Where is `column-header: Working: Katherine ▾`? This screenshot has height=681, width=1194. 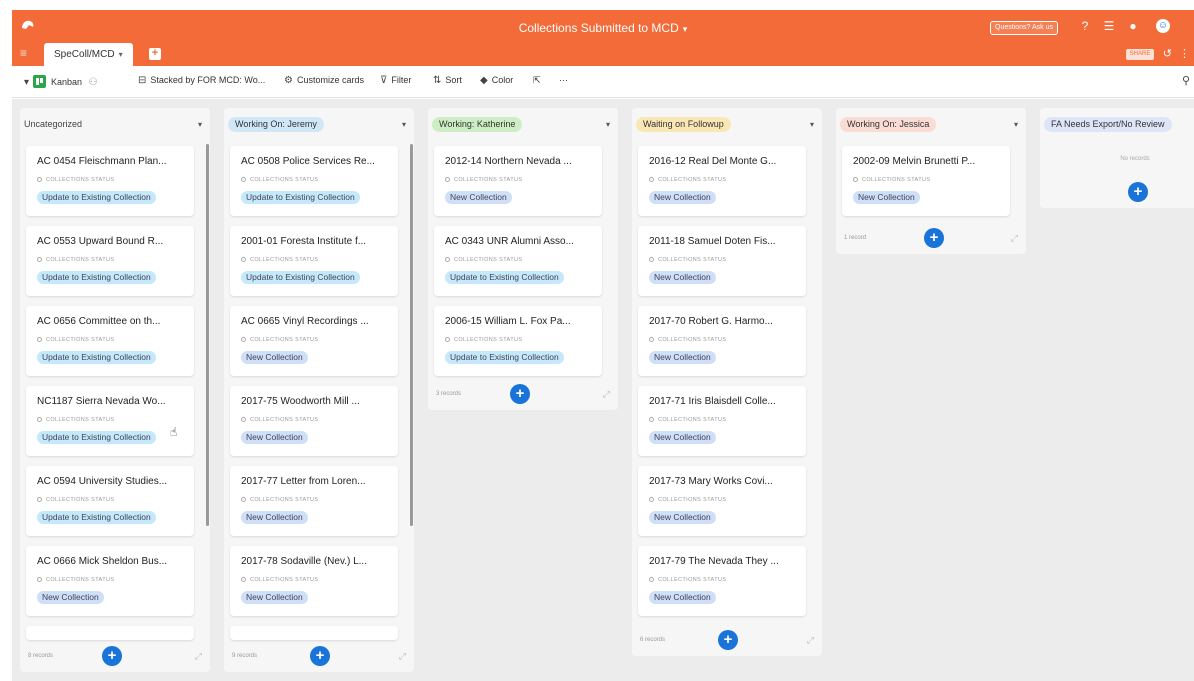 column-header: Working: Katherine ▾ is located at coordinates (523, 125).